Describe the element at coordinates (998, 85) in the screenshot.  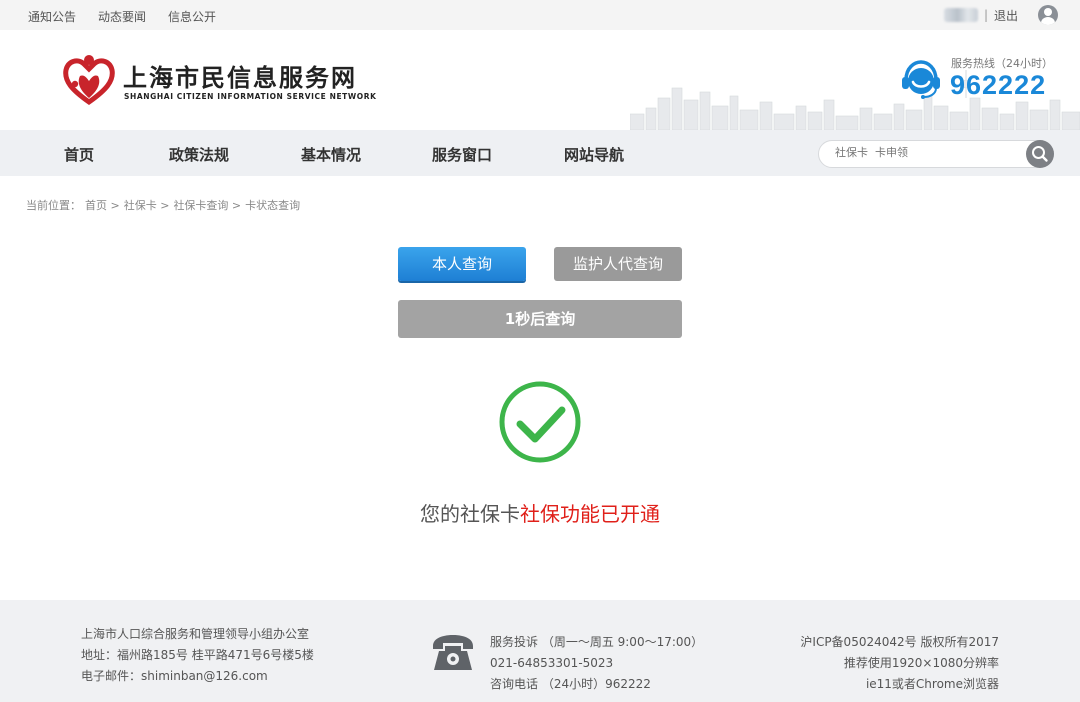
I see `hotline-number: 962222` at that location.